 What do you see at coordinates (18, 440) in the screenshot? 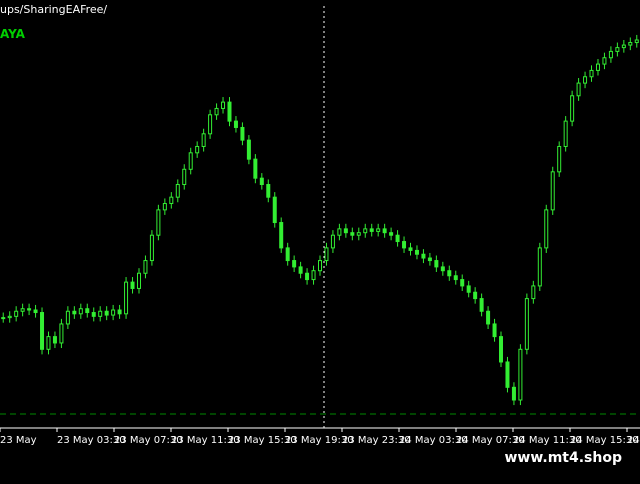
I see `x-tick-label: 23 May` at bounding box center [18, 440].